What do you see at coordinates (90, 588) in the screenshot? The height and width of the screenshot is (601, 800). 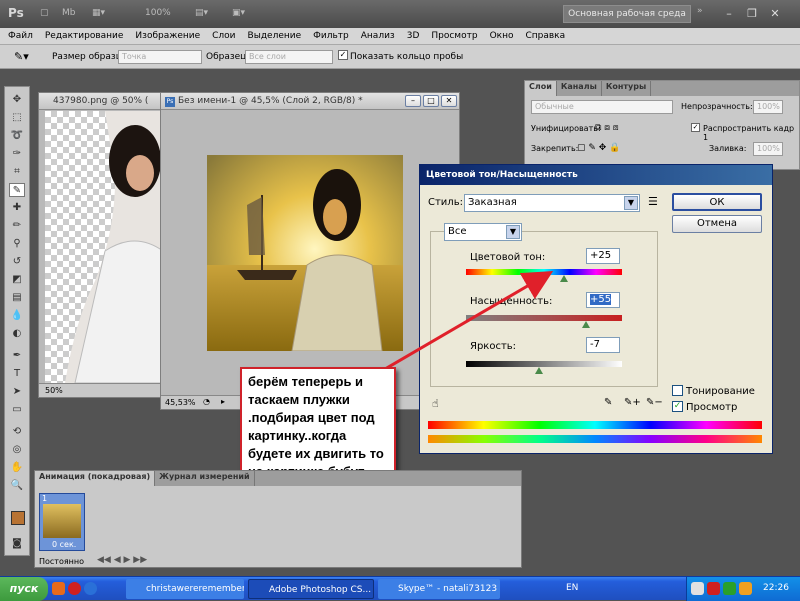 I see `ie-icon` at bounding box center [90, 588].